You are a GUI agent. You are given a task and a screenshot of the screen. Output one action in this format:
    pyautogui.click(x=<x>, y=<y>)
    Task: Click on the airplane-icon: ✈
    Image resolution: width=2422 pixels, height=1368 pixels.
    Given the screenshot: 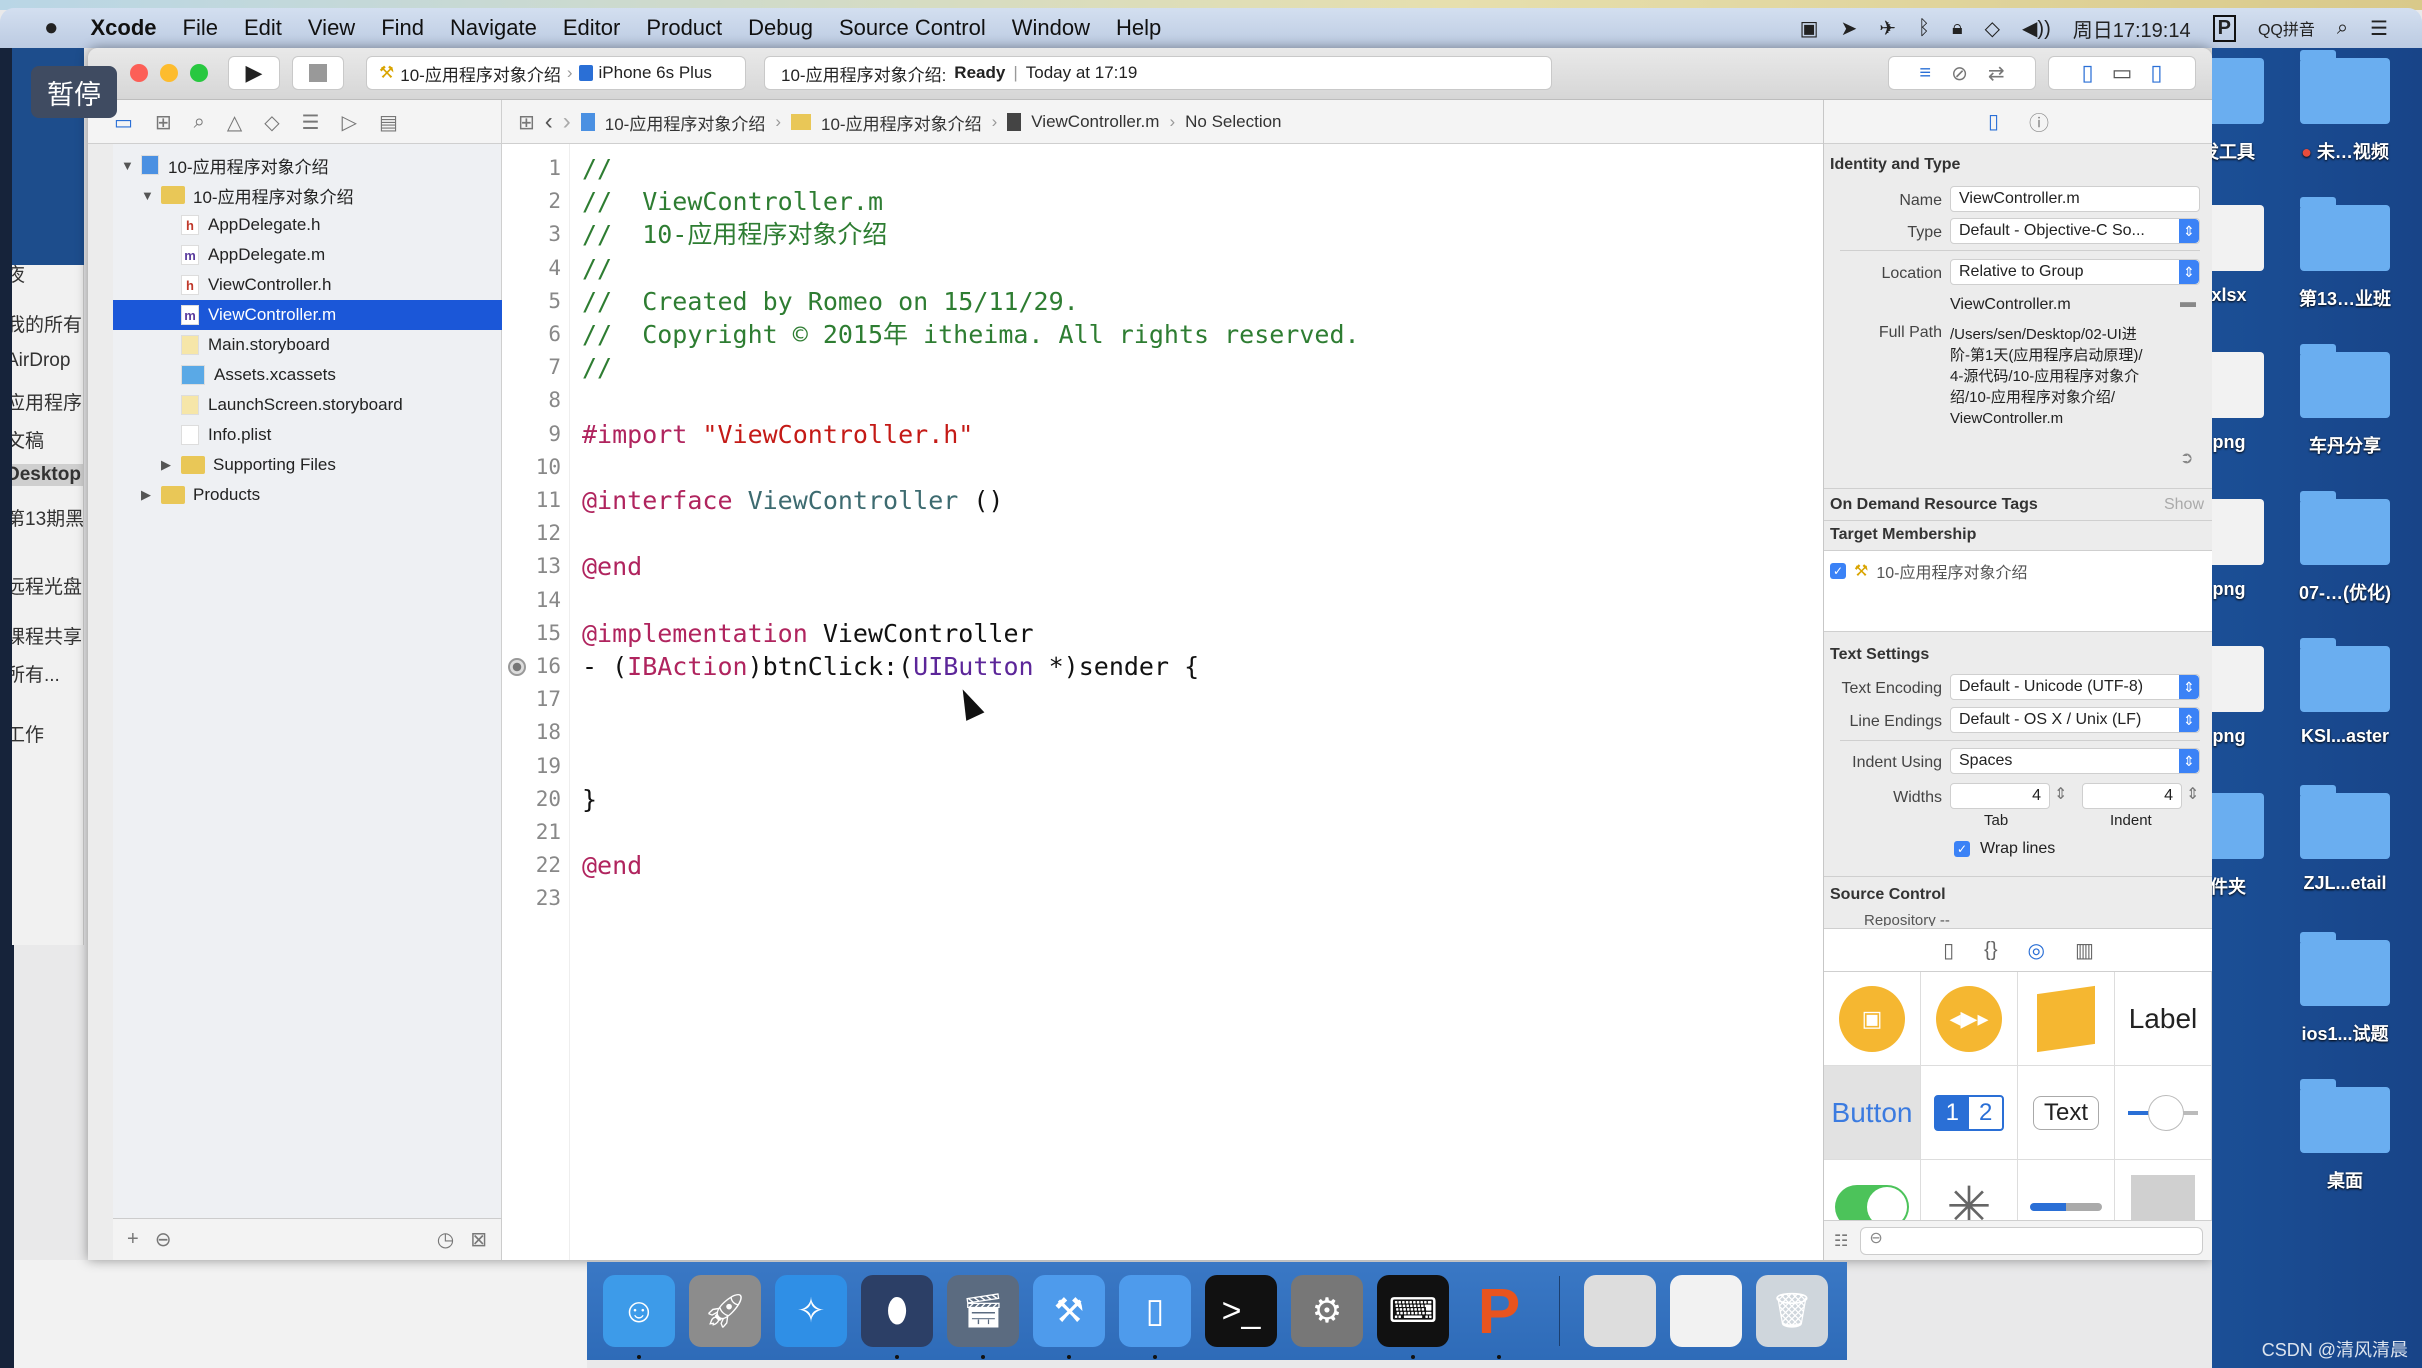 What is the action you would take?
    pyautogui.click(x=1887, y=28)
    